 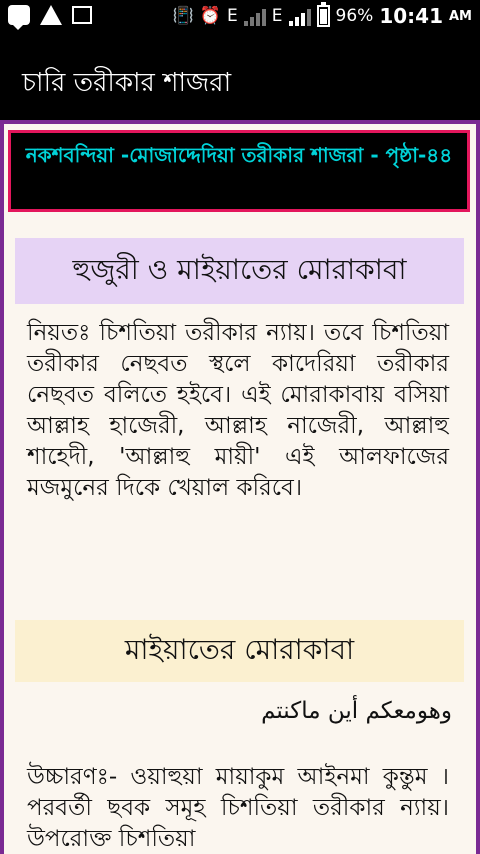 I want to click on status-bar: 📳 ⏰ E E 96% 10:41 AM, so click(x=240, y=19).